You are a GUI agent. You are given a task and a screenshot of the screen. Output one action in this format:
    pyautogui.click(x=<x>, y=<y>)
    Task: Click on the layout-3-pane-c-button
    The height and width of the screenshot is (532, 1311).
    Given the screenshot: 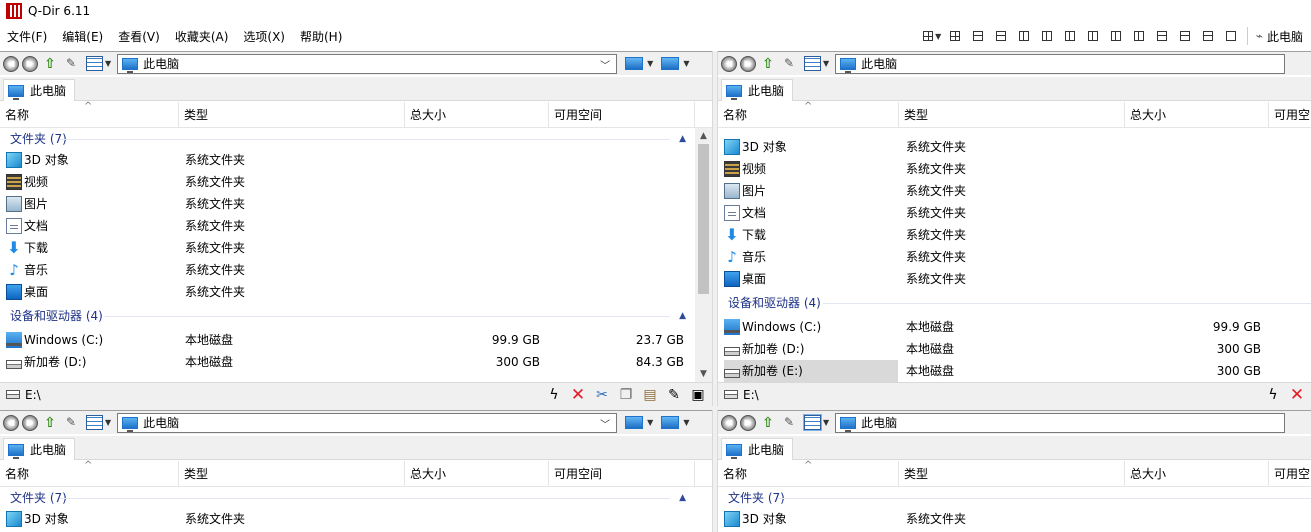 What is the action you would take?
    pyautogui.click(x=1024, y=36)
    